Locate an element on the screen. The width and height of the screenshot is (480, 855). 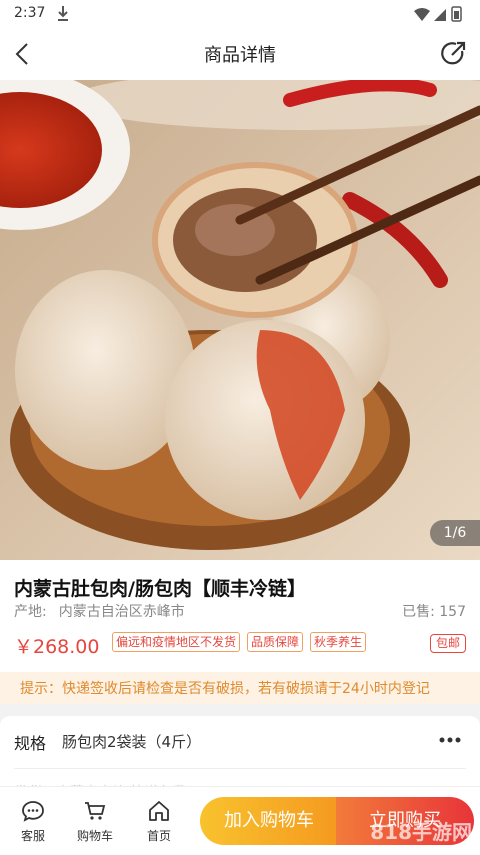
signal-icon is located at coordinates (440, 15).